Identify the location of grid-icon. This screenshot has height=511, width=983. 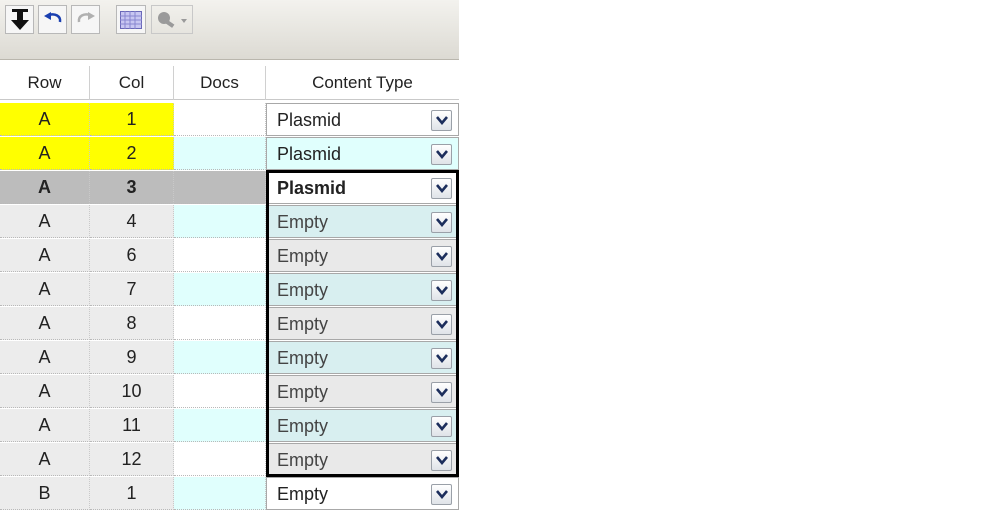
(131, 19).